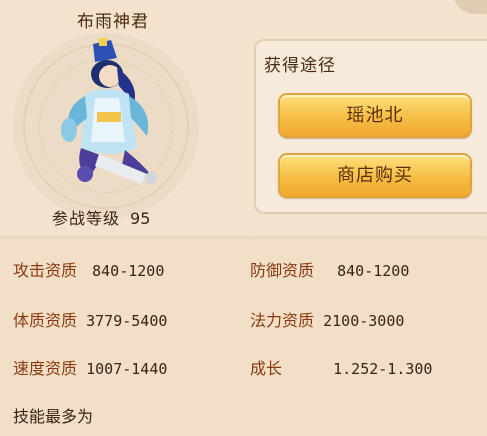 The image size is (487, 436). Describe the element at coordinates (86, 218) in the screenshot. I see `battle-level-label: 参战等级` at that location.